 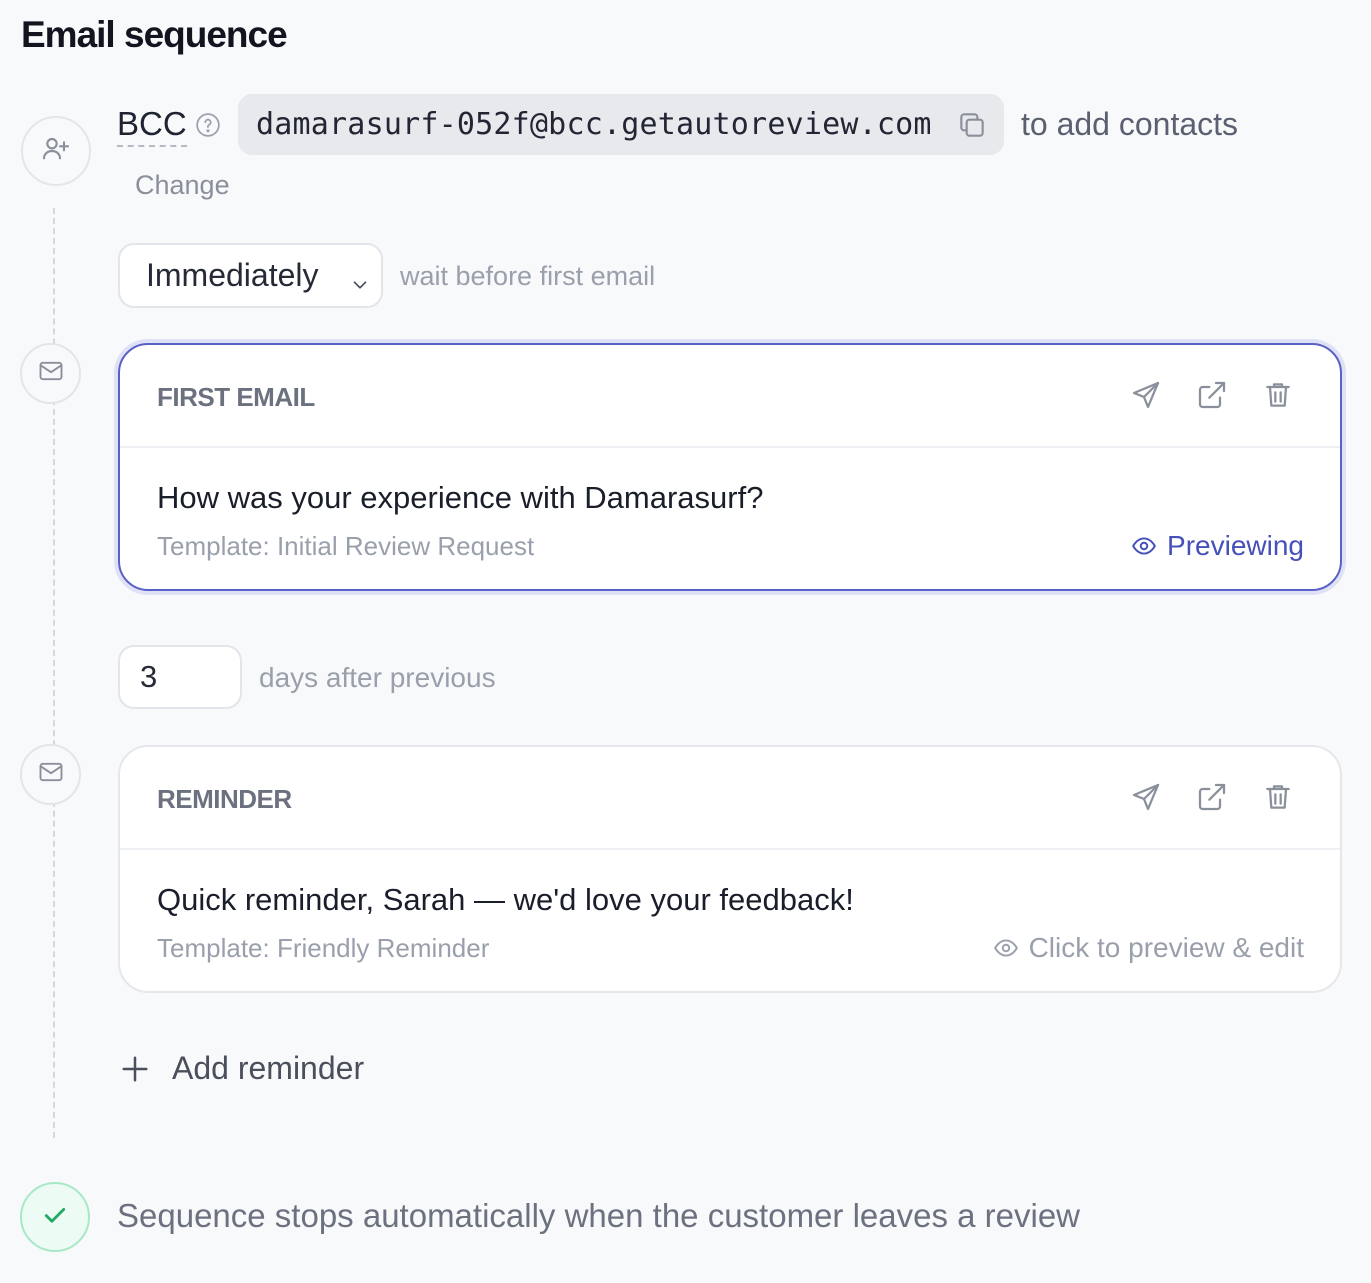 I want to click on reminder-delay-input: 3, so click(x=180, y=677).